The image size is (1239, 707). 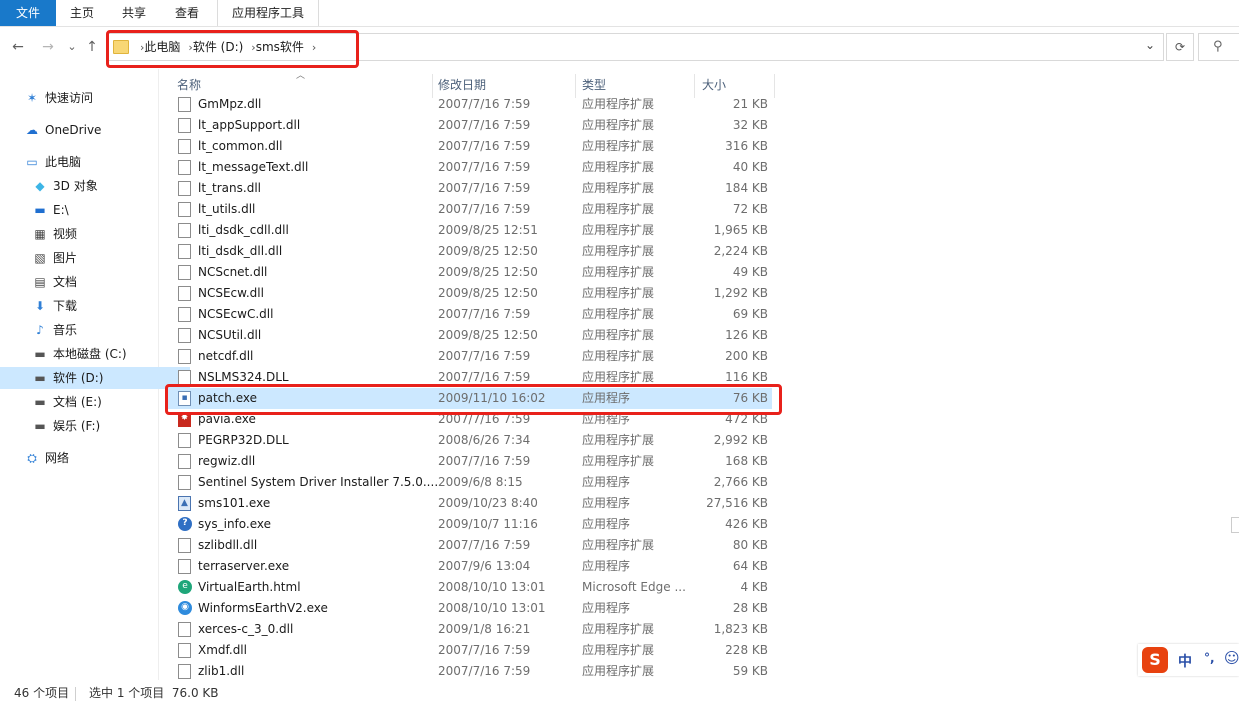 I want to click on sidebar-item-pictures: ▧ 图片, so click(x=54, y=258).